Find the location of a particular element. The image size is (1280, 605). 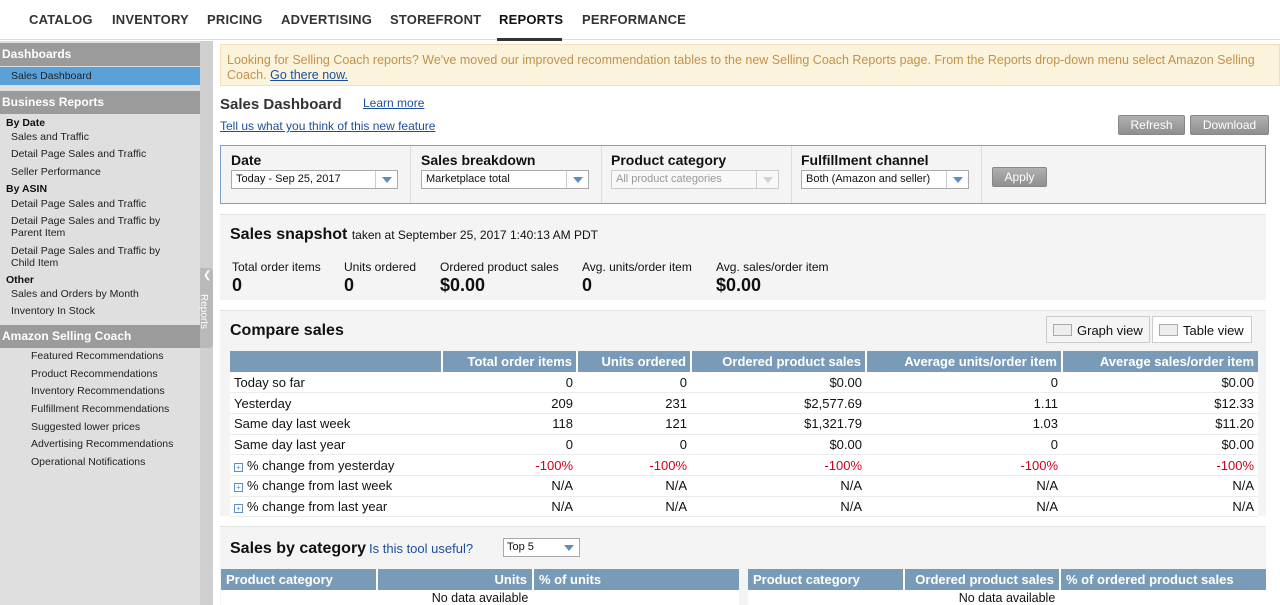

table-cell: 118 is located at coordinates (509, 424).